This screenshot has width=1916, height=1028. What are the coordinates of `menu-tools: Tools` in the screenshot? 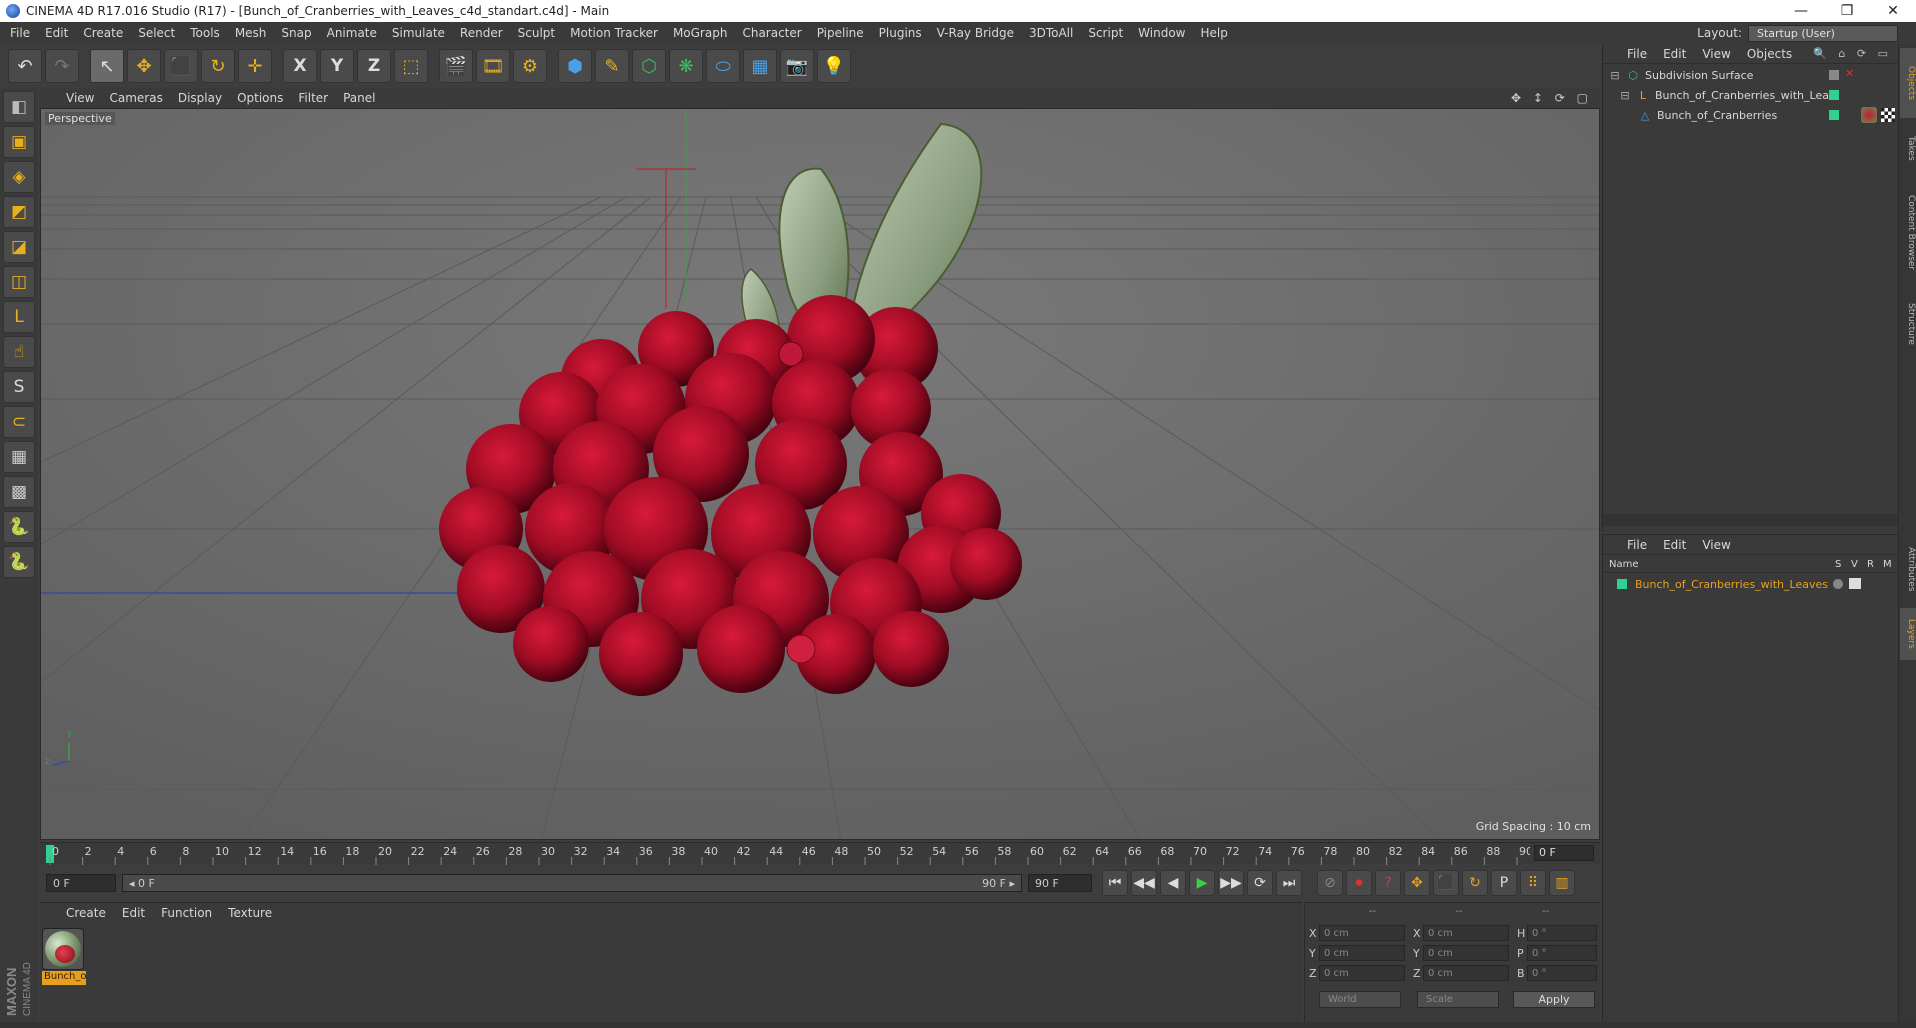 It's located at (205, 33).